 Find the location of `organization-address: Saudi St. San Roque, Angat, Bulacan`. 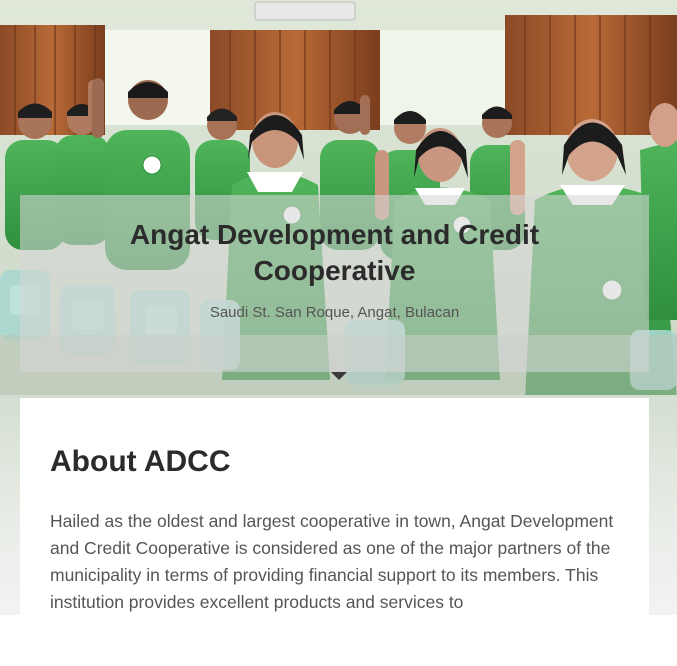

organization-address: Saudi St. San Roque, Angat, Bulacan is located at coordinates (334, 312).